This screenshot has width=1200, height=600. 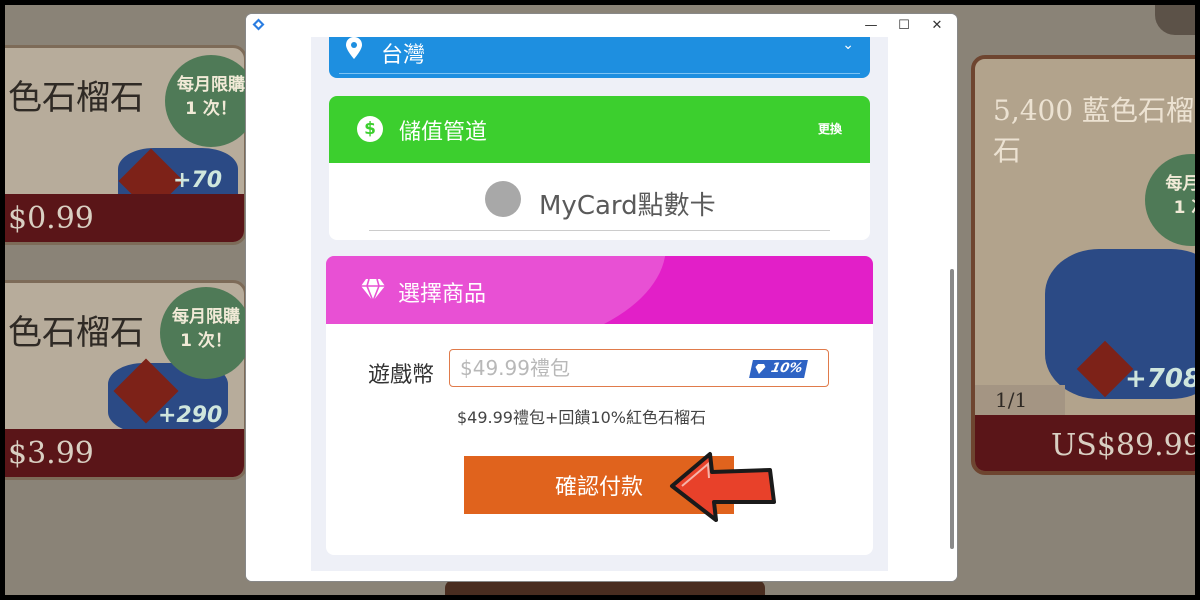 I want to click on shop-card-3-price-bar: US$89.99, so click(x=1085, y=443).